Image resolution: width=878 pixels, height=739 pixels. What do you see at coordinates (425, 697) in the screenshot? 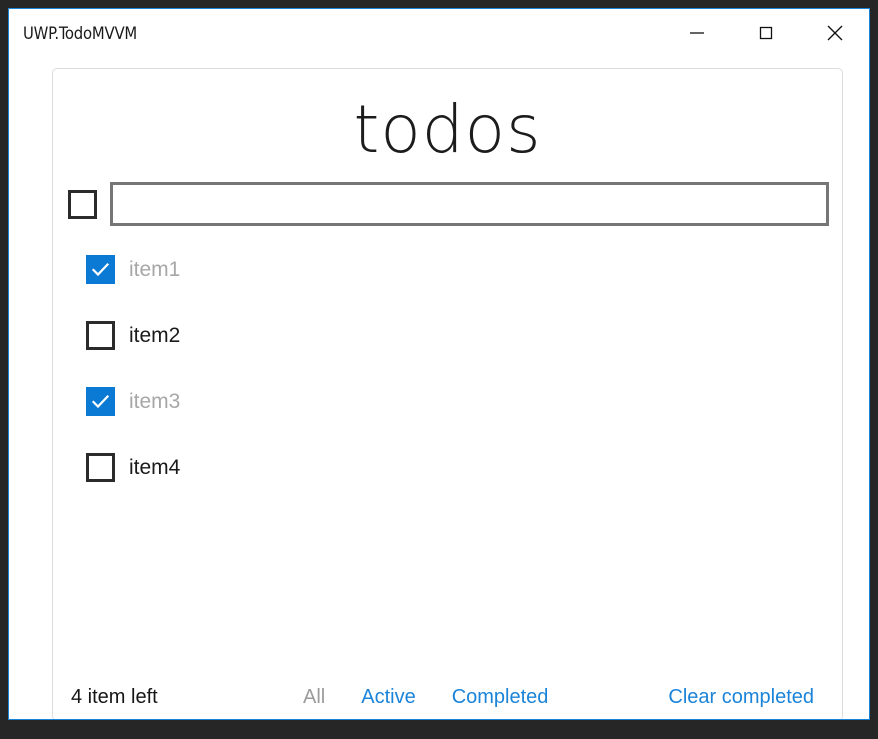
I see `filter-links: All Active Completed` at bounding box center [425, 697].